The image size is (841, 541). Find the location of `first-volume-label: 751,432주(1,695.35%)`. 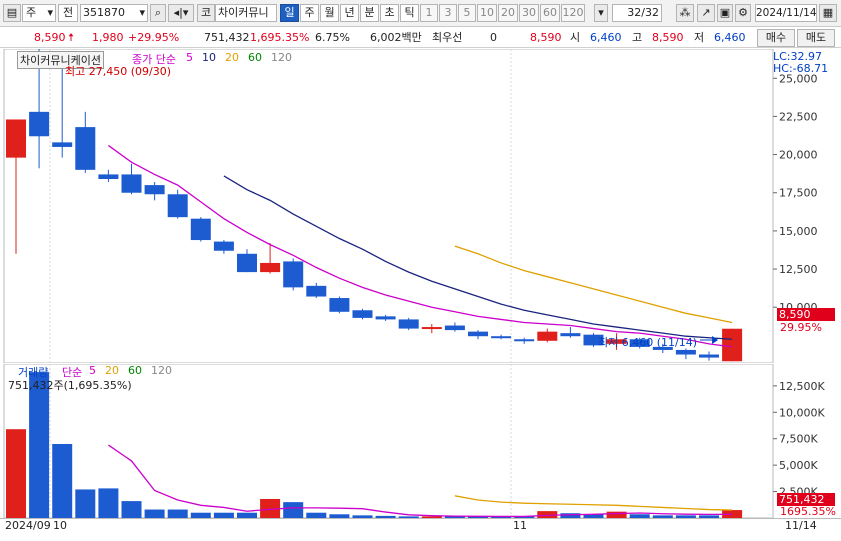

first-volume-label: 751,432주(1,695.35%) is located at coordinates (70, 385).